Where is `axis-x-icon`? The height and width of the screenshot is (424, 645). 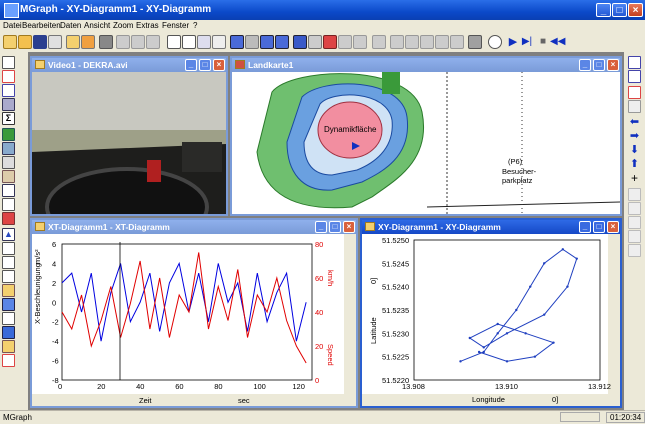 axis-x-icon is located at coordinates (634, 62).